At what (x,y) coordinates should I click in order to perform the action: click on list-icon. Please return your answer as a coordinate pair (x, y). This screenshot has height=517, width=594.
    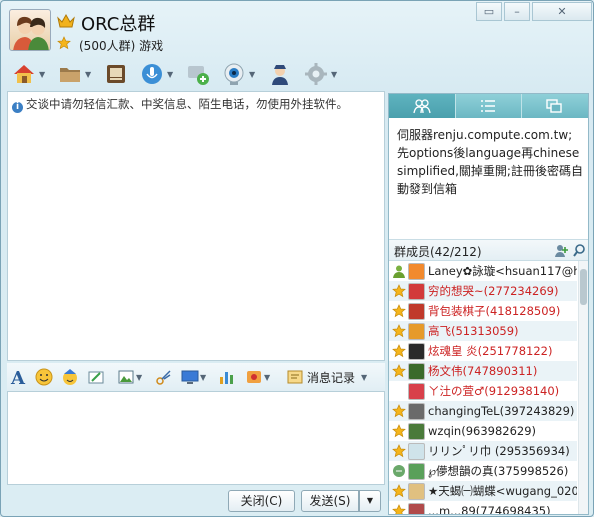
    Looking at the image, I should click on (487, 106).